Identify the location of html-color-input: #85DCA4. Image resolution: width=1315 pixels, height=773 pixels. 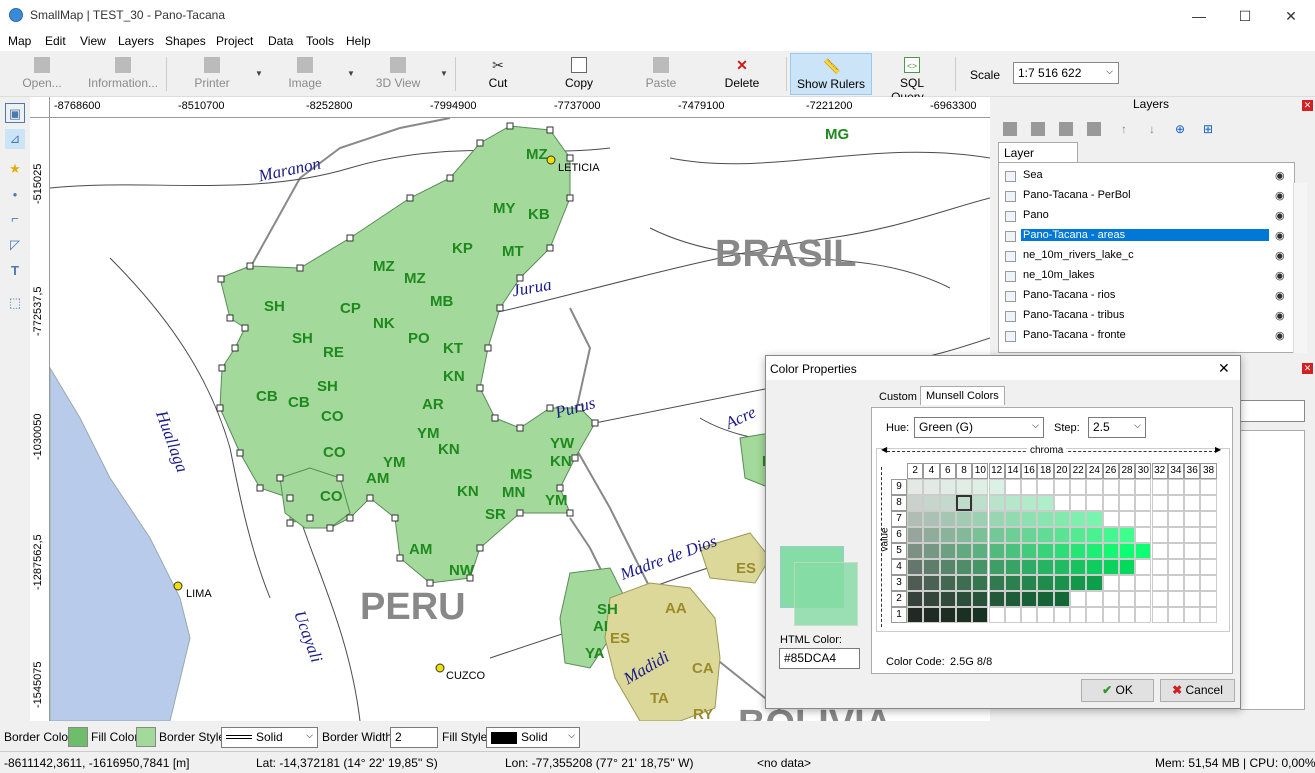
(819, 658).